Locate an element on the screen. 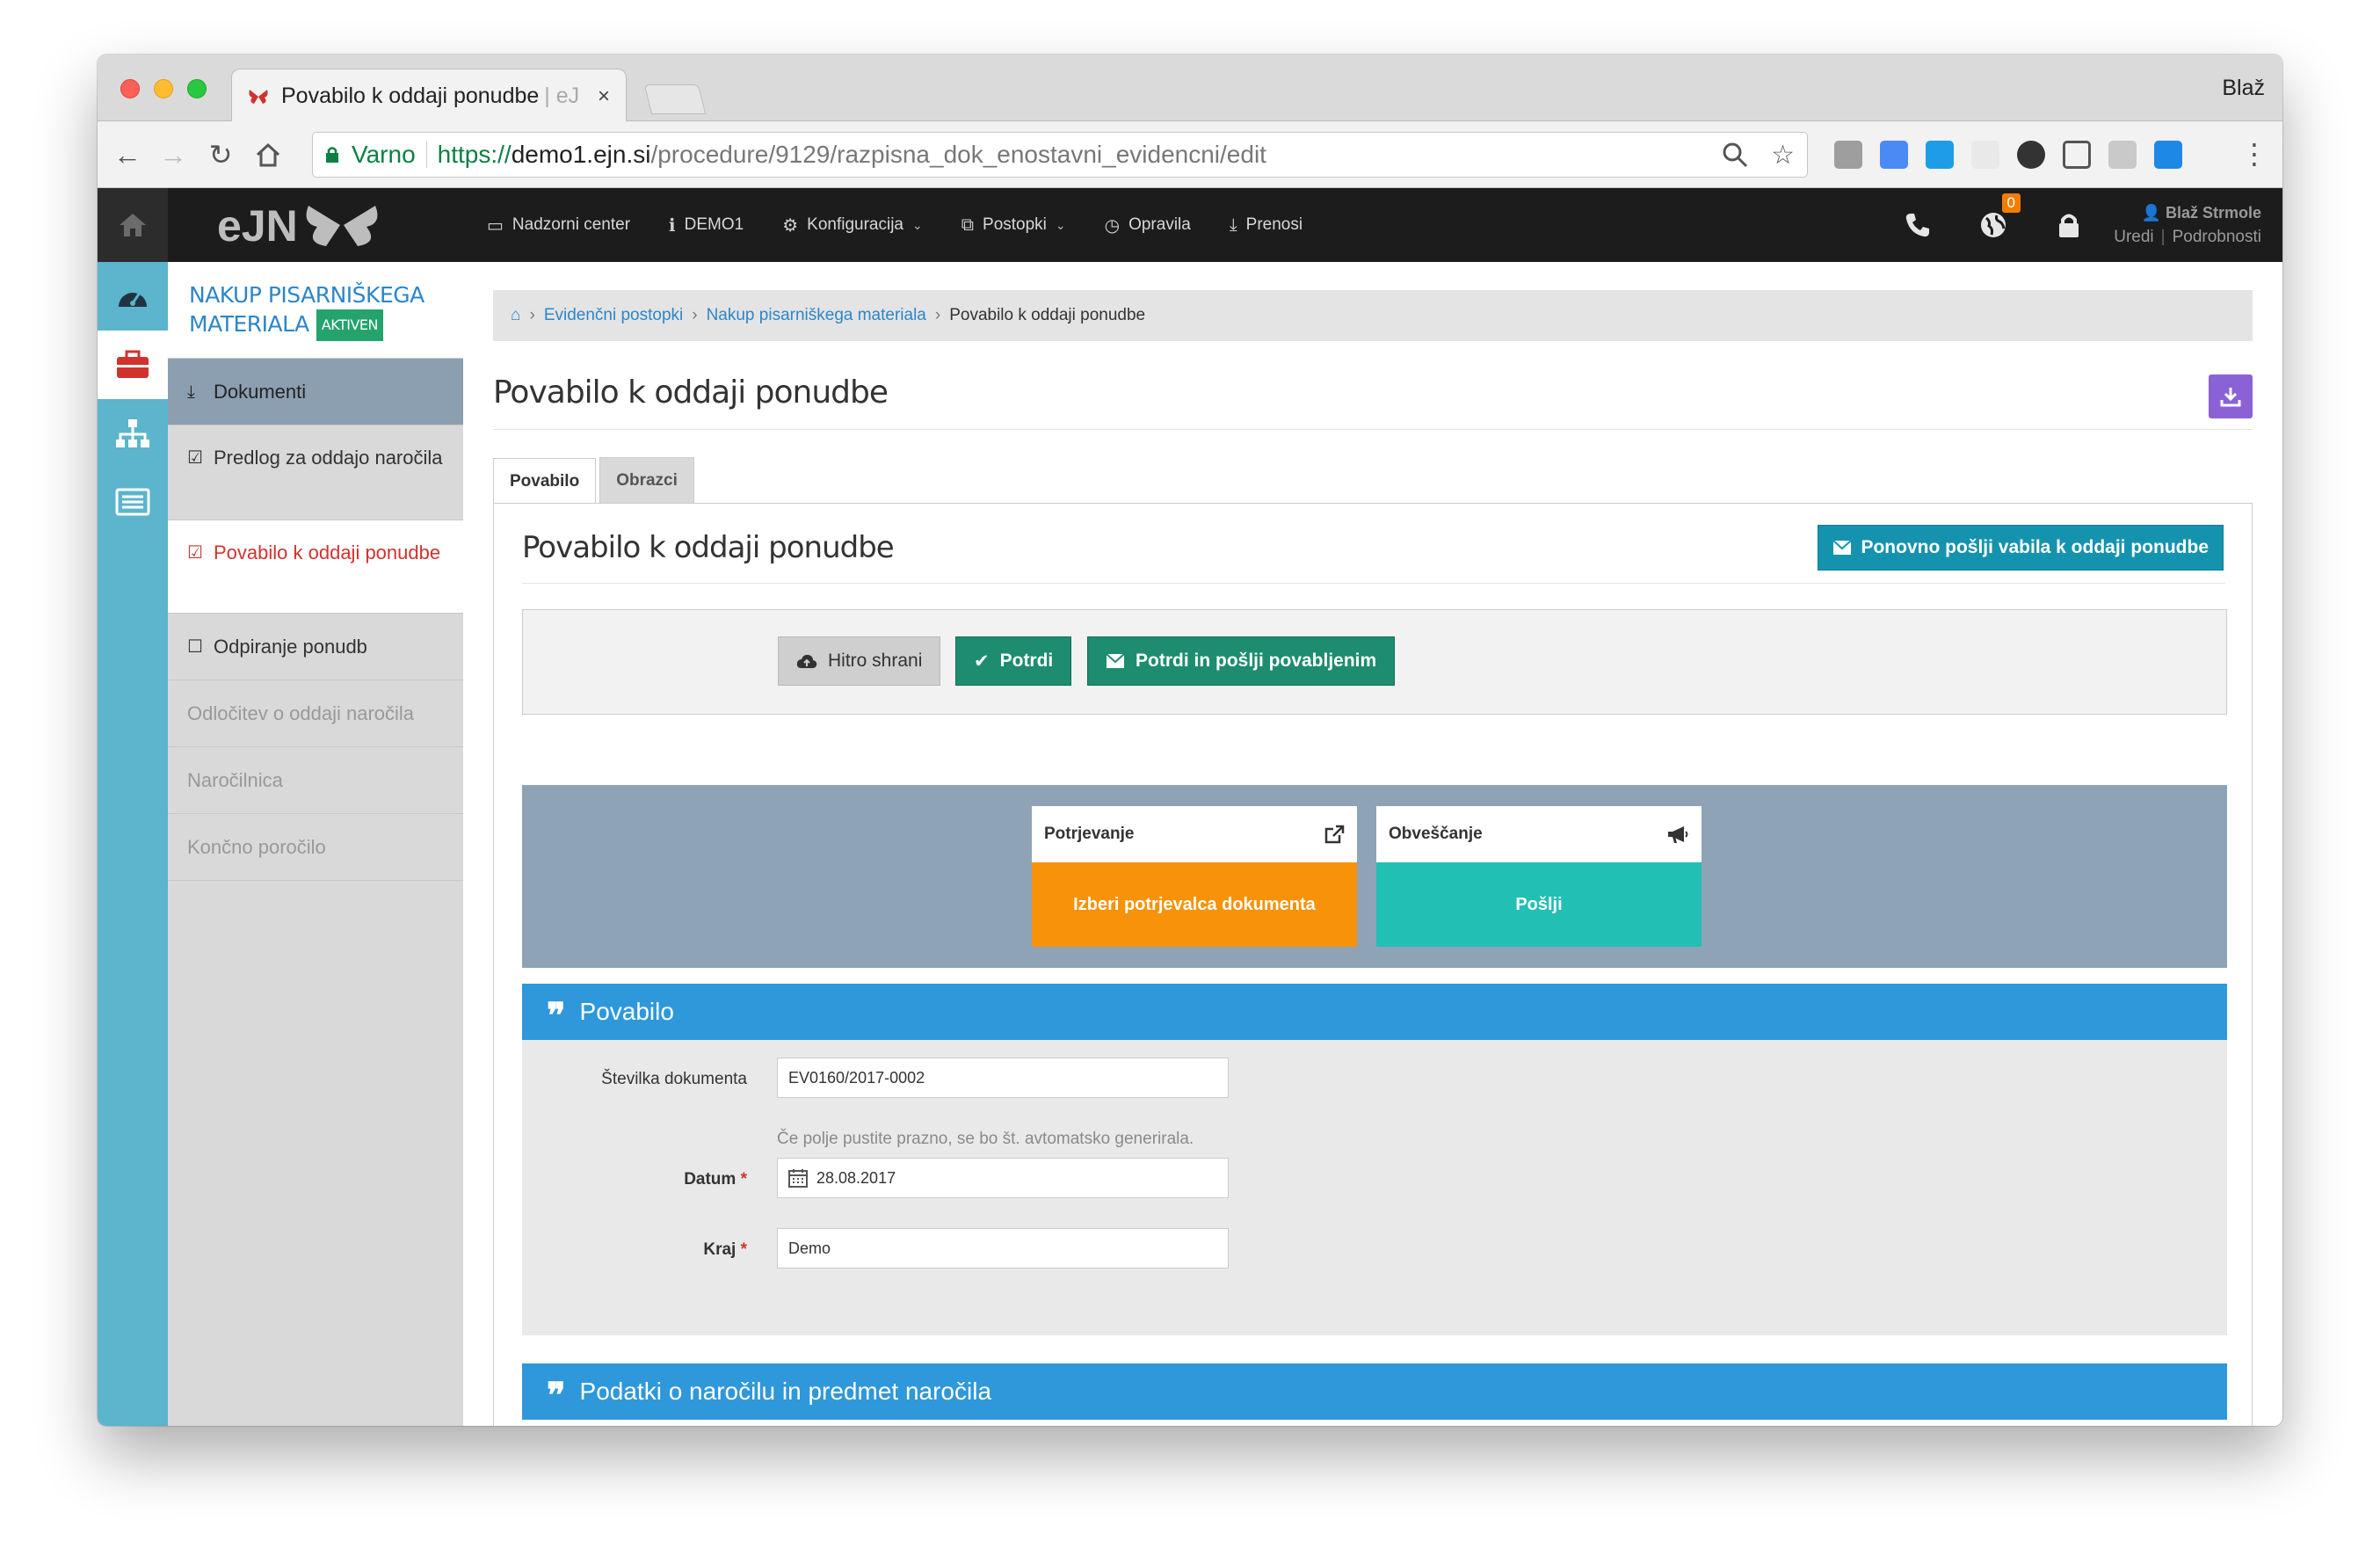  back-arrow-icon: ← is located at coordinates (127, 154).